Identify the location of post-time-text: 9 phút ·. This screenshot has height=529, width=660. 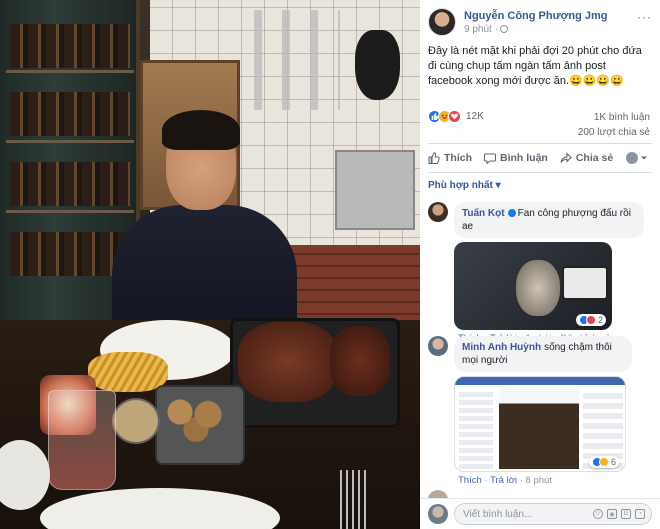
(481, 29).